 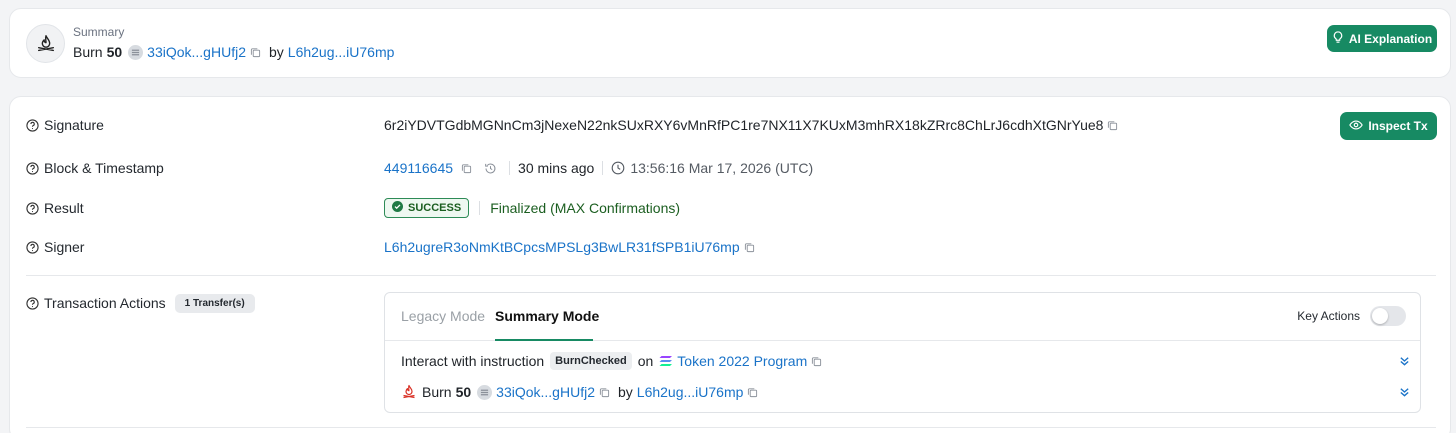 I want to click on key-actions-toggle-group: Key Actions, so click(x=1351, y=316).